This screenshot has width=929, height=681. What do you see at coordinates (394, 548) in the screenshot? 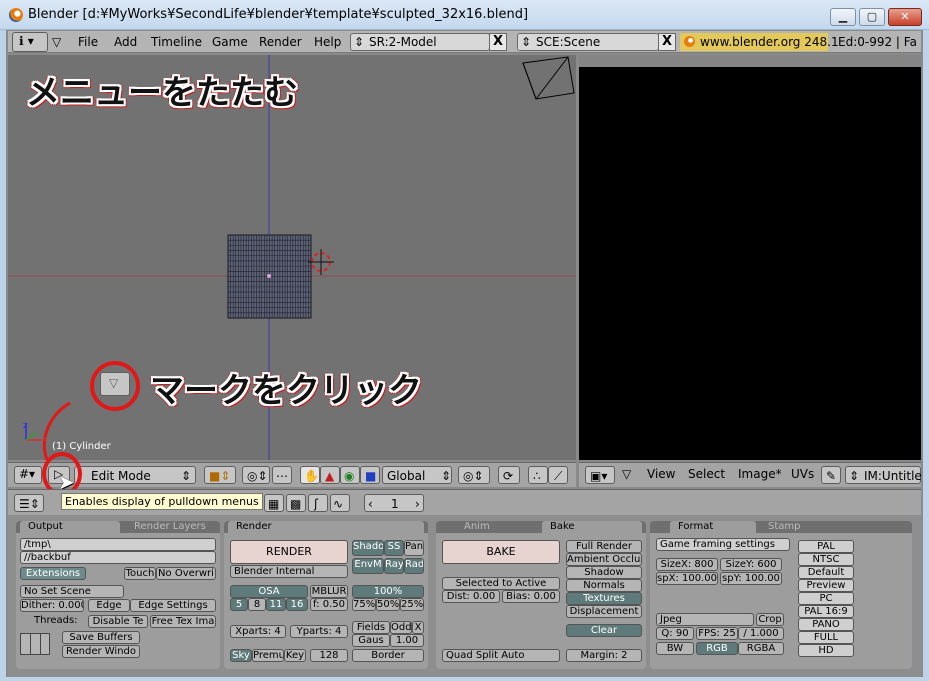
I see `ss-toggle: SS` at bounding box center [394, 548].